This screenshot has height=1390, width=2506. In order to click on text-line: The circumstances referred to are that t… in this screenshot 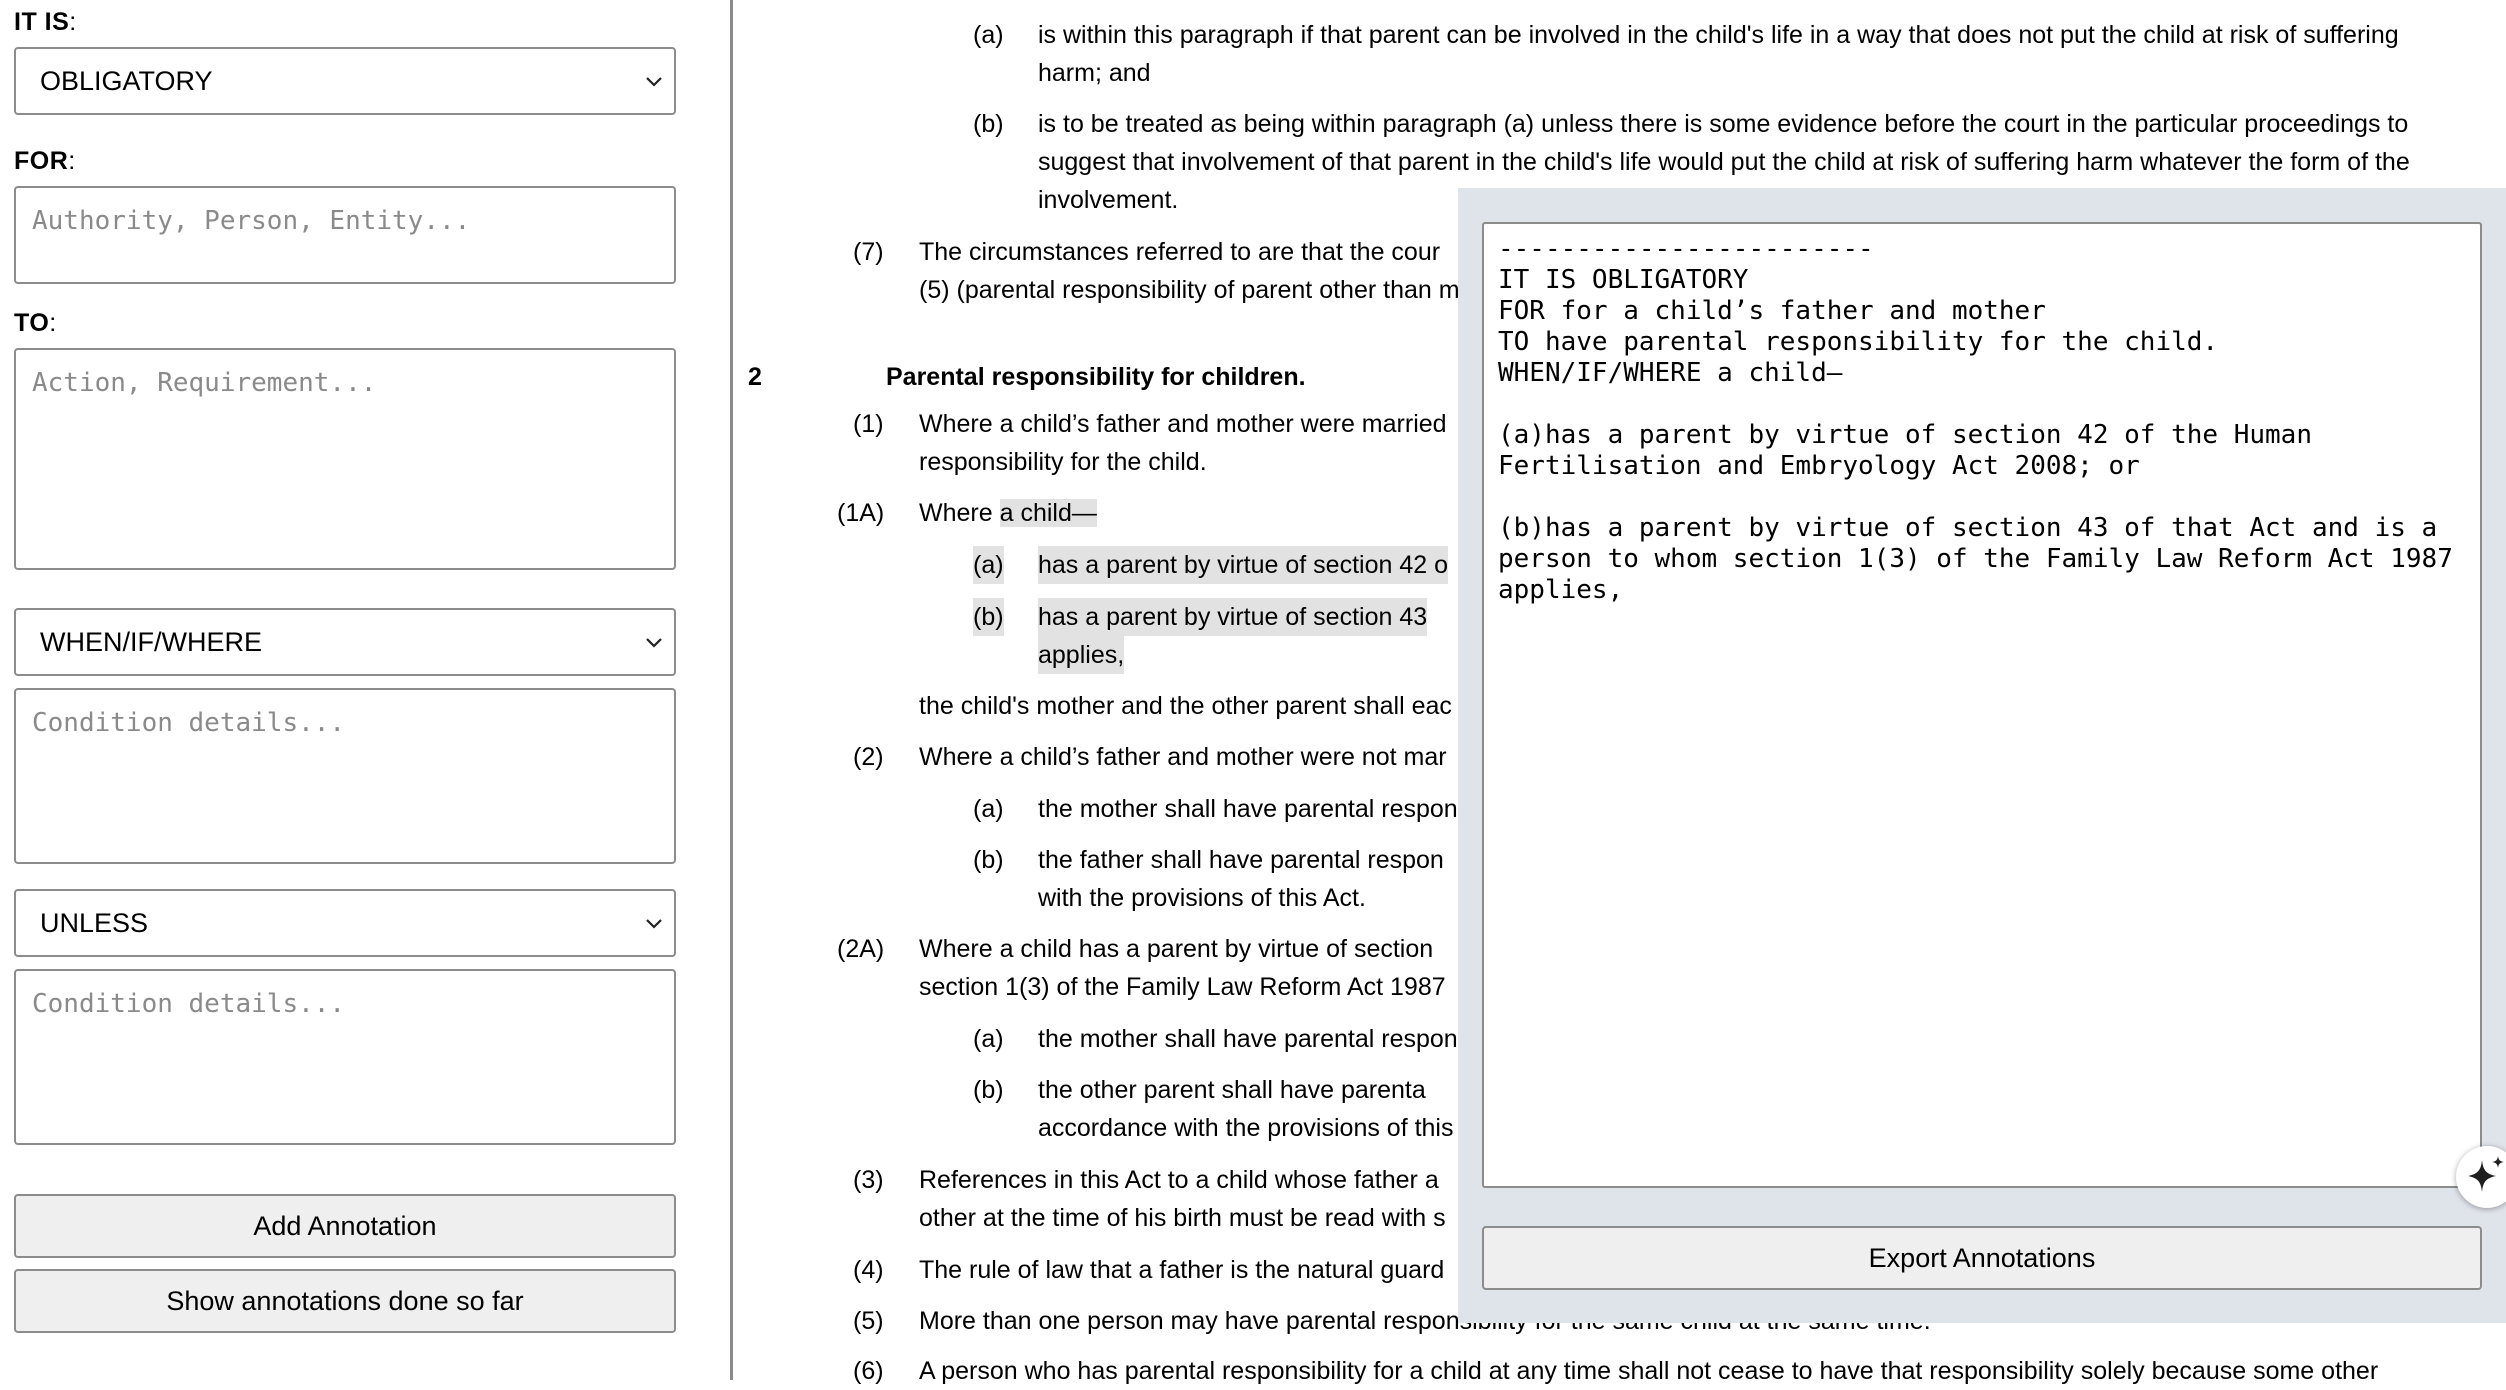, I will do `click(1180, 252)`.